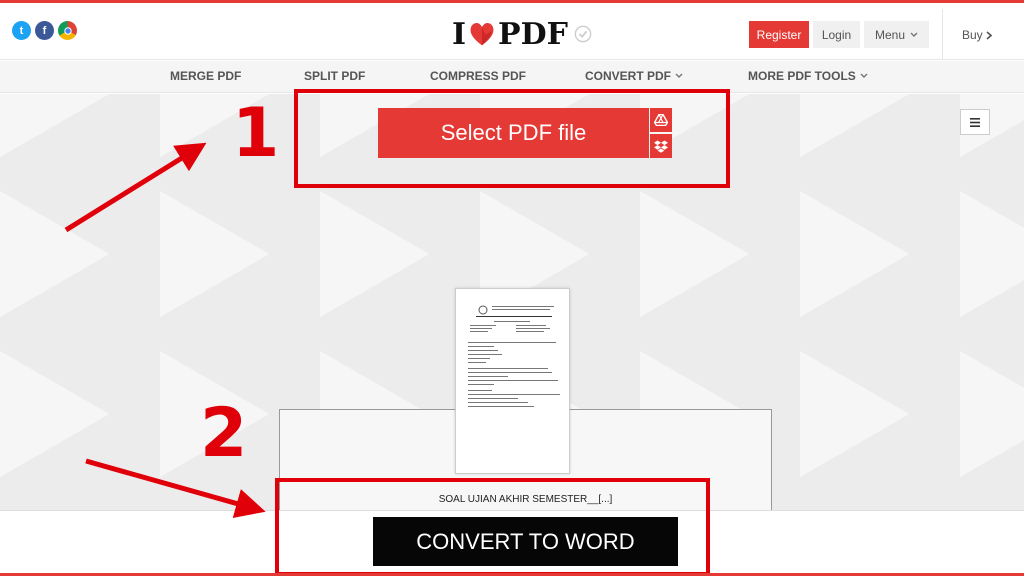  What do you see at coordinates (21, 30) in the screenshot?
I see `twitter-icon: t` at bounding box center [21, 30].